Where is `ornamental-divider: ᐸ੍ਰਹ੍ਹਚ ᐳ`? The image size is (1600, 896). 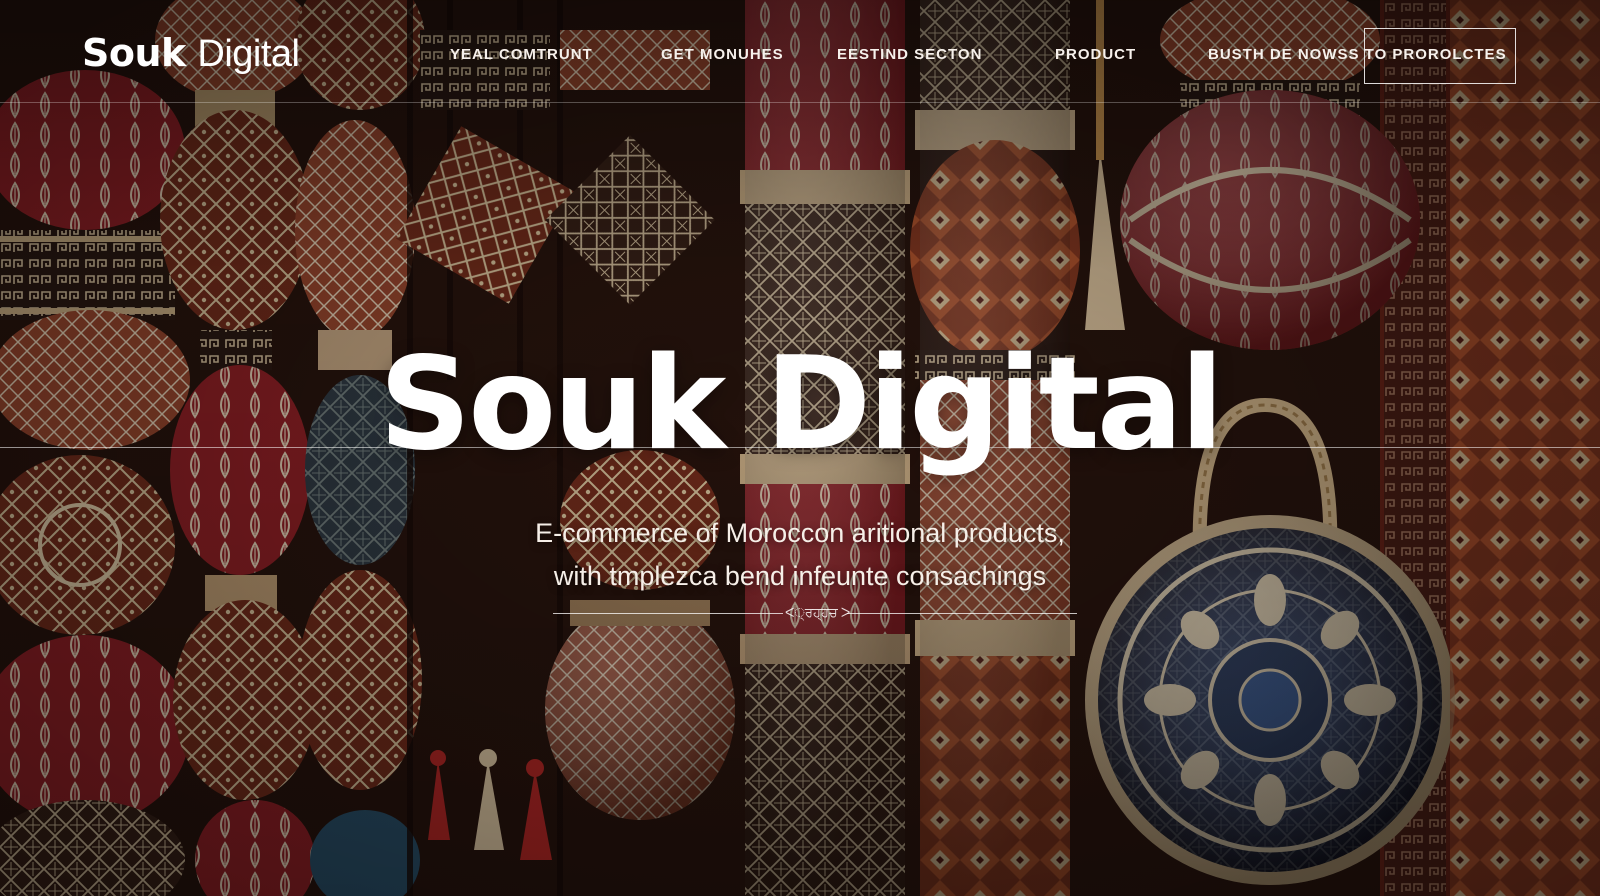
ornamental-divider: ᐸ੍ਰਹ੍ਹਚ ᐳ is located at coordinates (815, 613).